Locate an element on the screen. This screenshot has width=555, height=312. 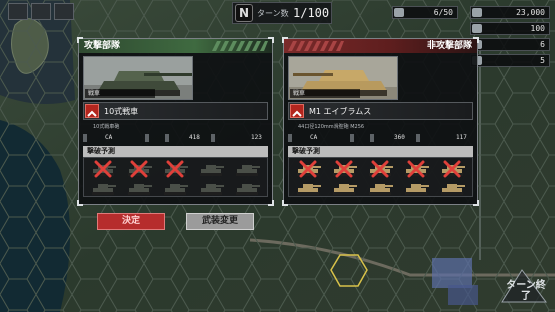
defender-stats: CA 360 117 is located at coordinates (380, 138).